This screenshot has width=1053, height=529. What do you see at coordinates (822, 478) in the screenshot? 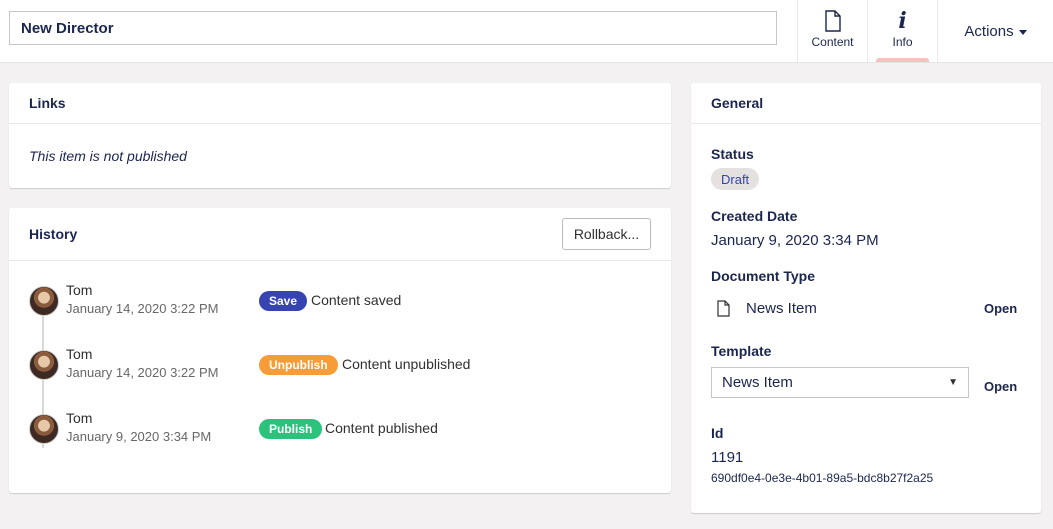
I see `guid-value: 690df0e4-0e3e-4b01-89a5-bdc8b27f2a25` at bounding box center [822, 478].